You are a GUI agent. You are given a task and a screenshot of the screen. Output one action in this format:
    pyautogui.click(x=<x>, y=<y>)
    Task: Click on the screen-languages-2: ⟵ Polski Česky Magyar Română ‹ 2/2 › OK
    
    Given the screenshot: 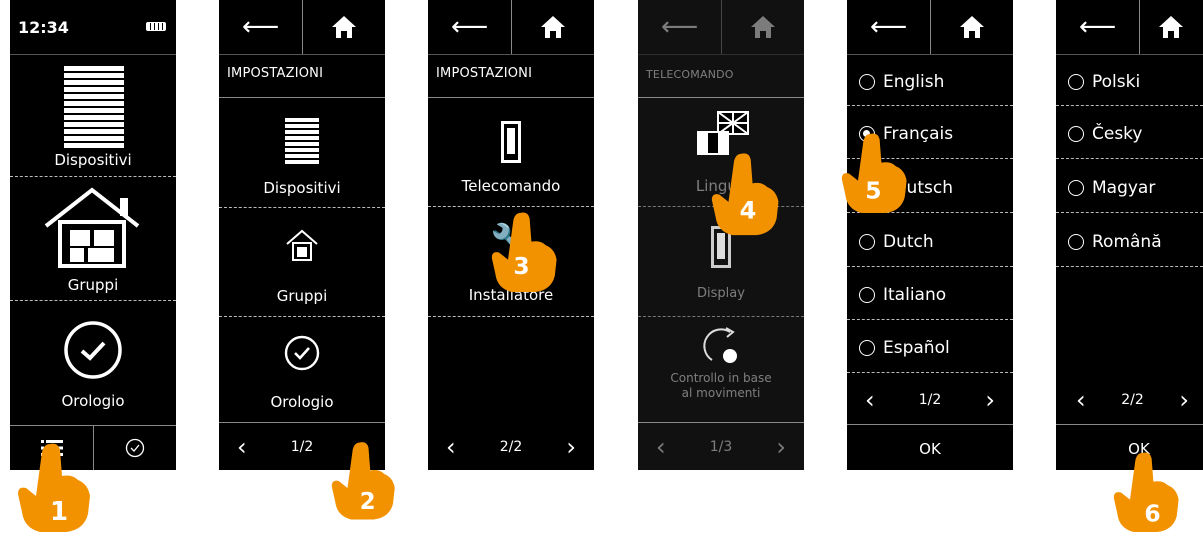 What is the action you would take?
    pyautogui.click(x=1129, y=235)
    